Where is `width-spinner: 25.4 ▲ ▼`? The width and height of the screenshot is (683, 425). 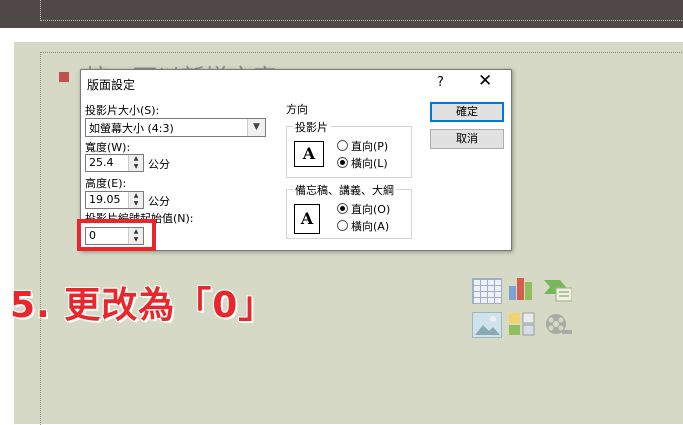
width-spinner: 25.4 ▲ ▼ is located at coordinates (114, 163).